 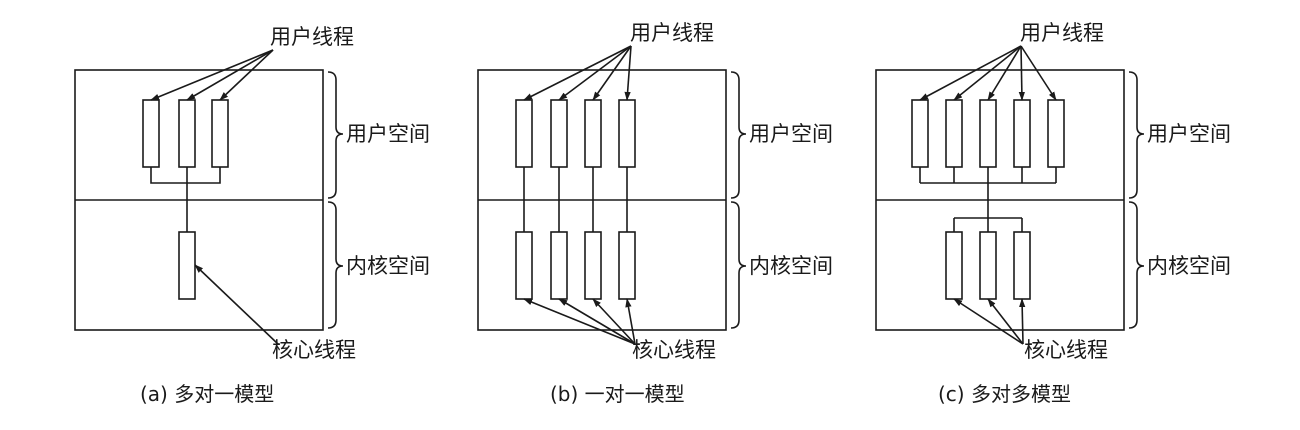 I want to click on thread-connector, so click(x=185, y=175).